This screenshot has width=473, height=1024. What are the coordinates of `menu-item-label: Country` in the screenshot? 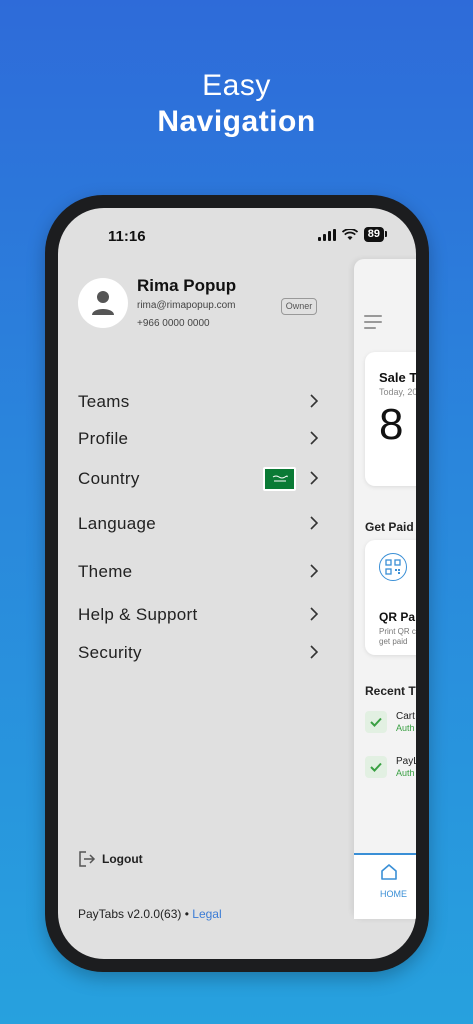 It's located at (109, 478).